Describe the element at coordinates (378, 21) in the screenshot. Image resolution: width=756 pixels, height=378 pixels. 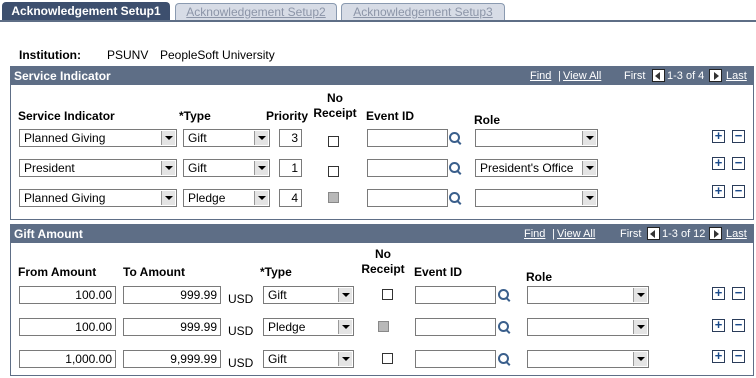
I see `tab-underline` at that location.